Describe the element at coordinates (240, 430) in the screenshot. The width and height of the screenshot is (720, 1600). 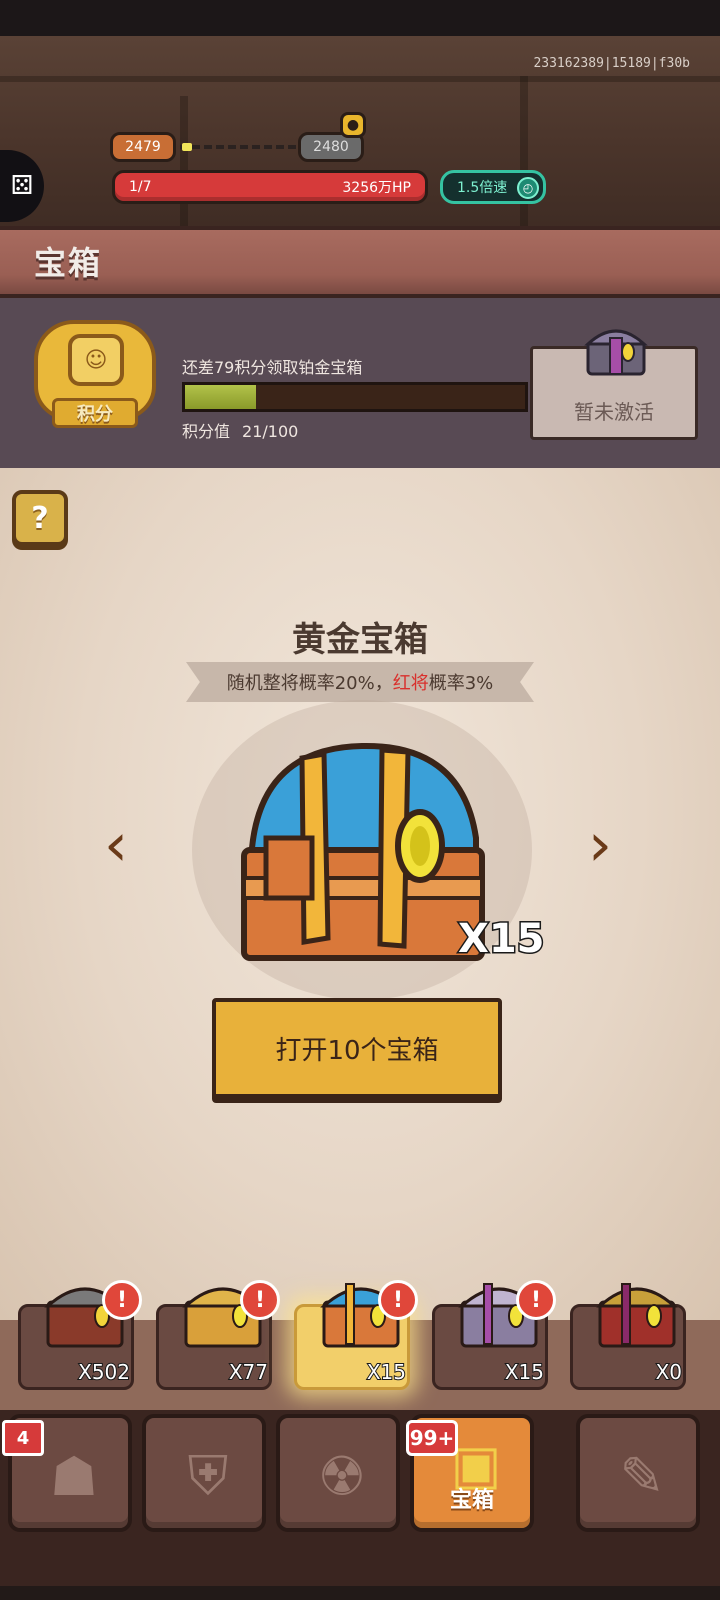
I see `points-value: 积分值 21/100` at that location.